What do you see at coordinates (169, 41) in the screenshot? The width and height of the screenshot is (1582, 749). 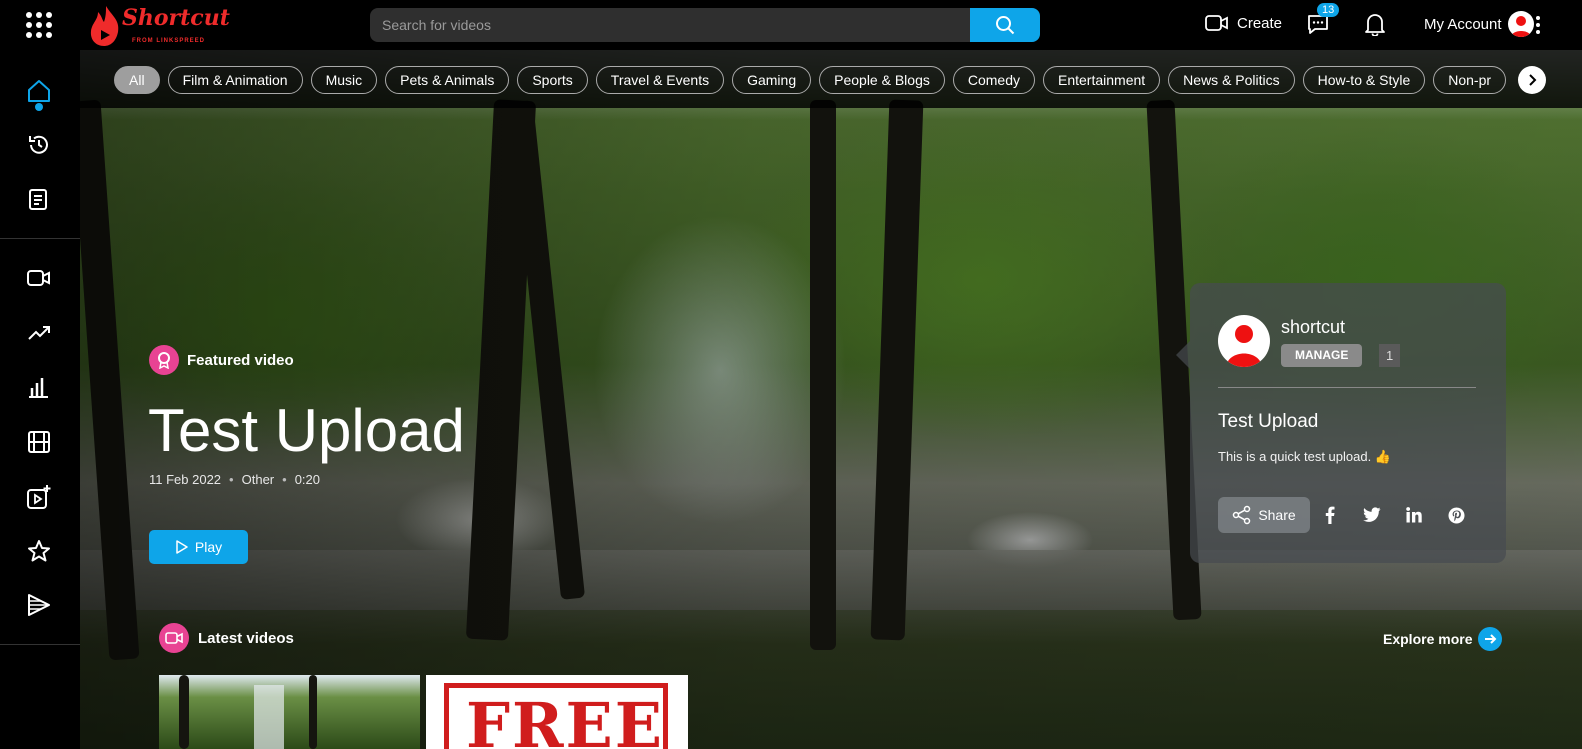 I see `logo-subtitle: FROM LINKSPREED` at bounding box center [169, 41].